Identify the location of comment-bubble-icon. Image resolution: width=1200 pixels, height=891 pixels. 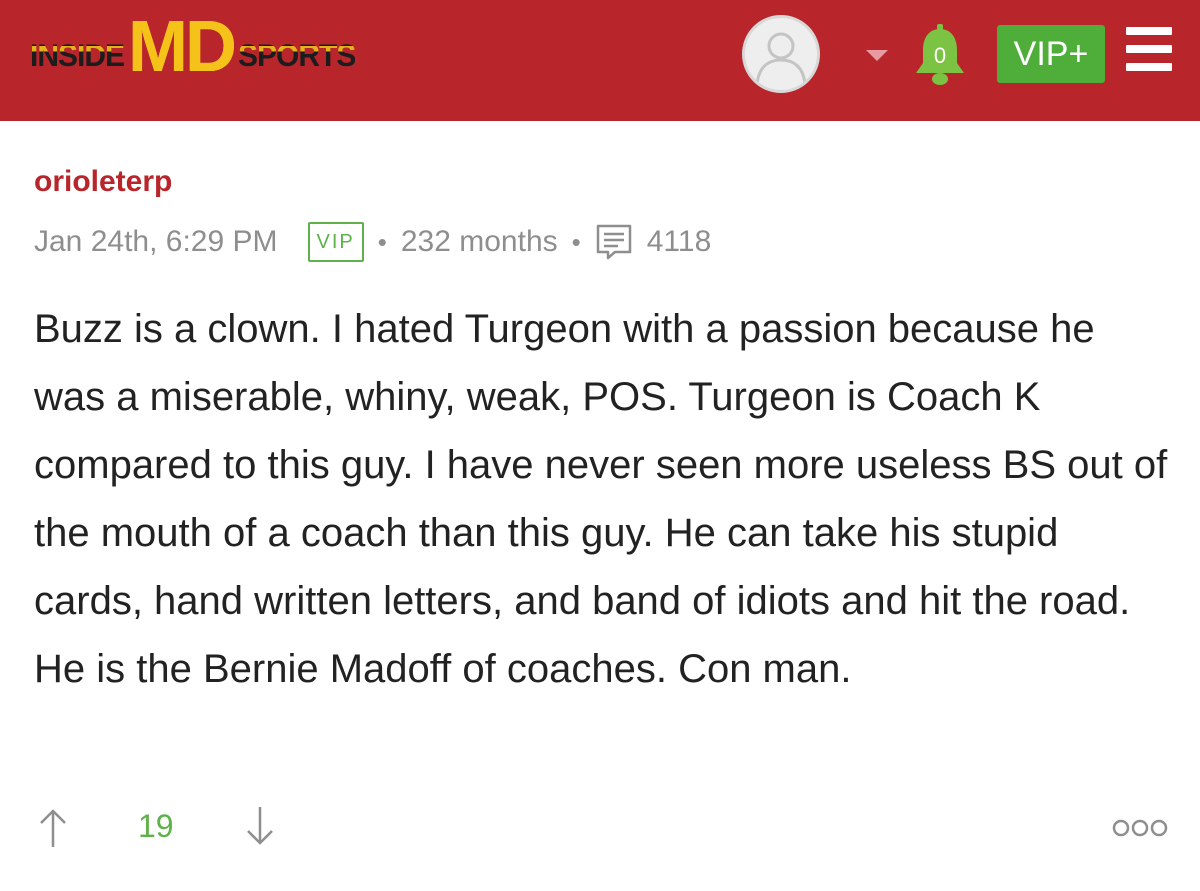
(613, 242).